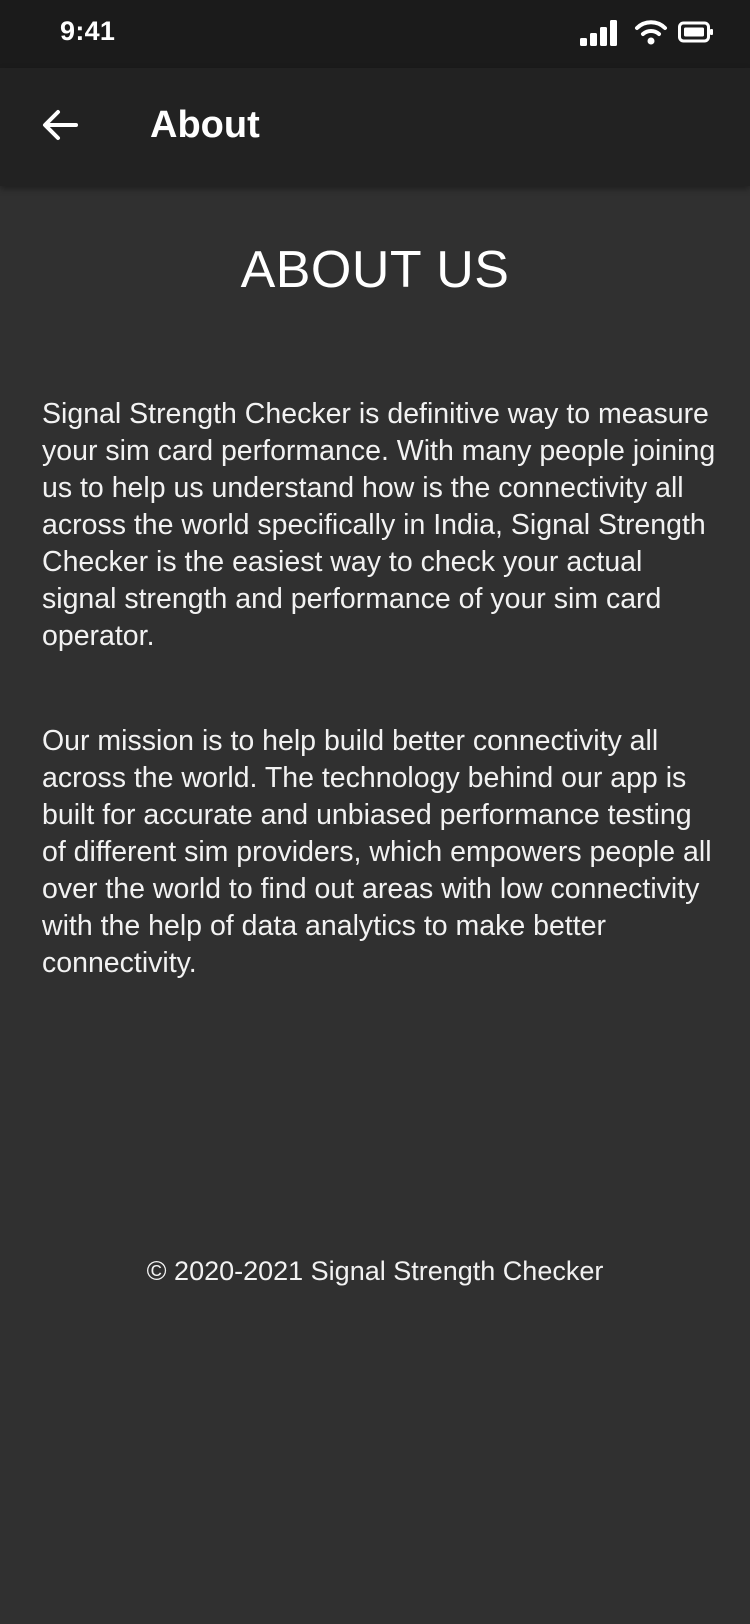  What do you see at coordinates (375, 34) in the screenshot?
I see `status-bar: 9:41` at bounding box center [375, 34].